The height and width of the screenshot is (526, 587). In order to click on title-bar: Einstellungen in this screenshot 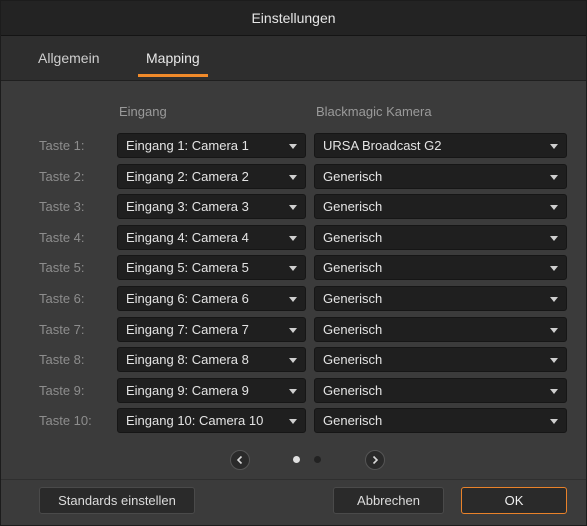, I will do `click(293, 18)`.